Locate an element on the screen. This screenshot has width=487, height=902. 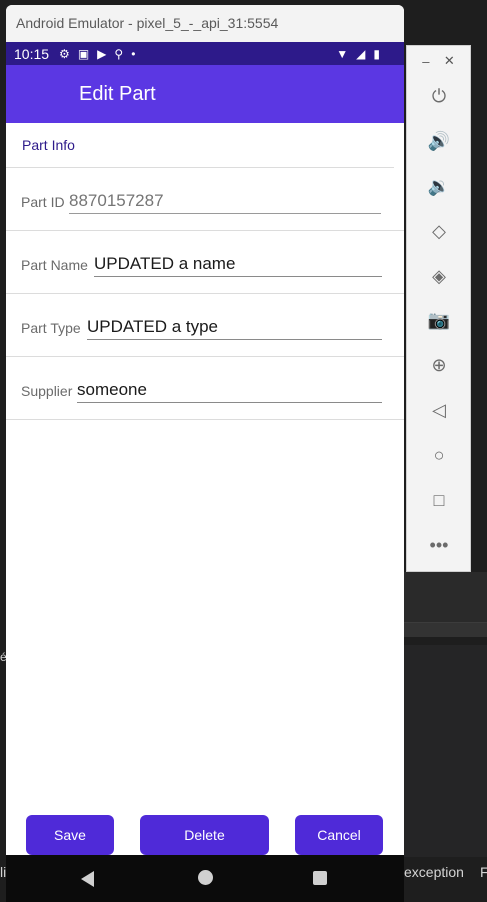
camera-icon: 📷 is located at coordinates (439, 320).